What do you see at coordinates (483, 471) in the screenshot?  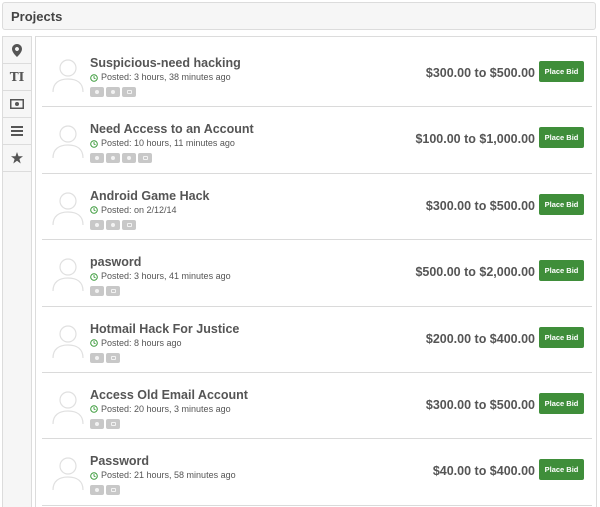 I see `budget-range: $40.00 to $400.00` at bounding box center [483, 471].